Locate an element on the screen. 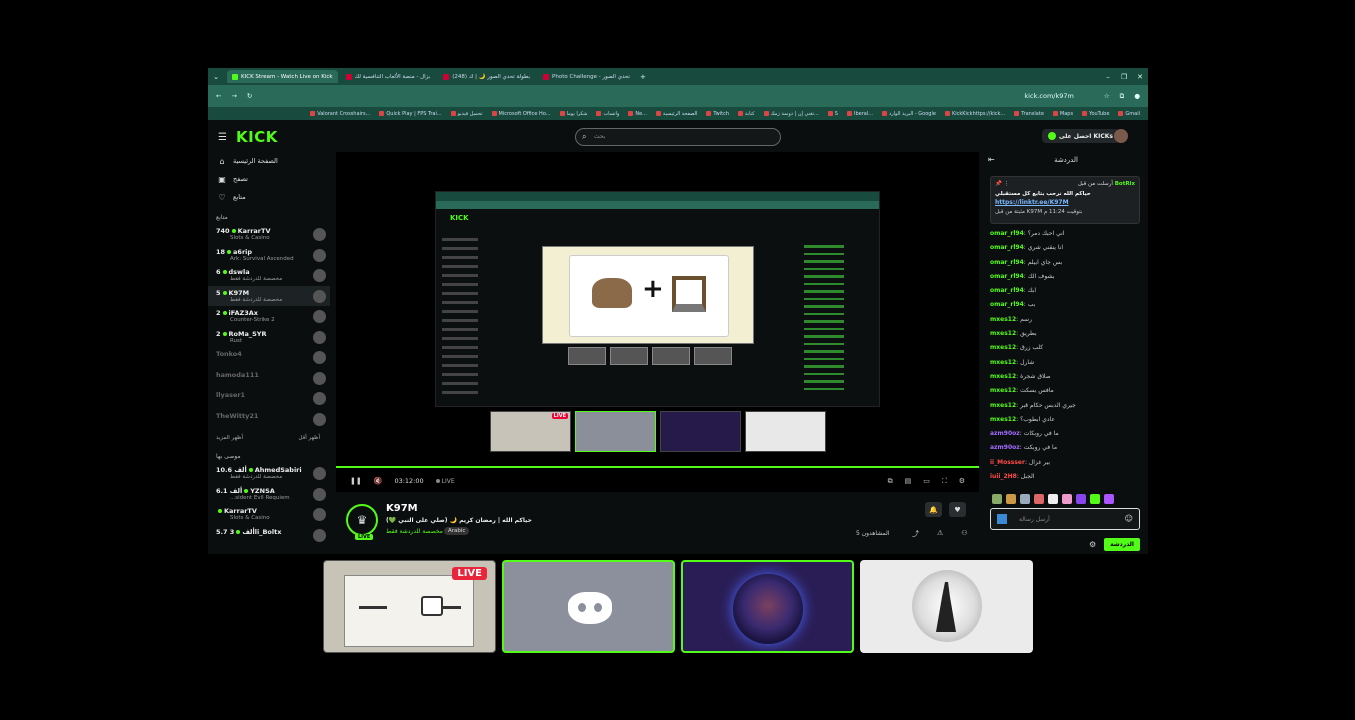  channel-item: 6.1 ألف YZNSA ...sident Evil Requiem is located at coordinates (269, 494).